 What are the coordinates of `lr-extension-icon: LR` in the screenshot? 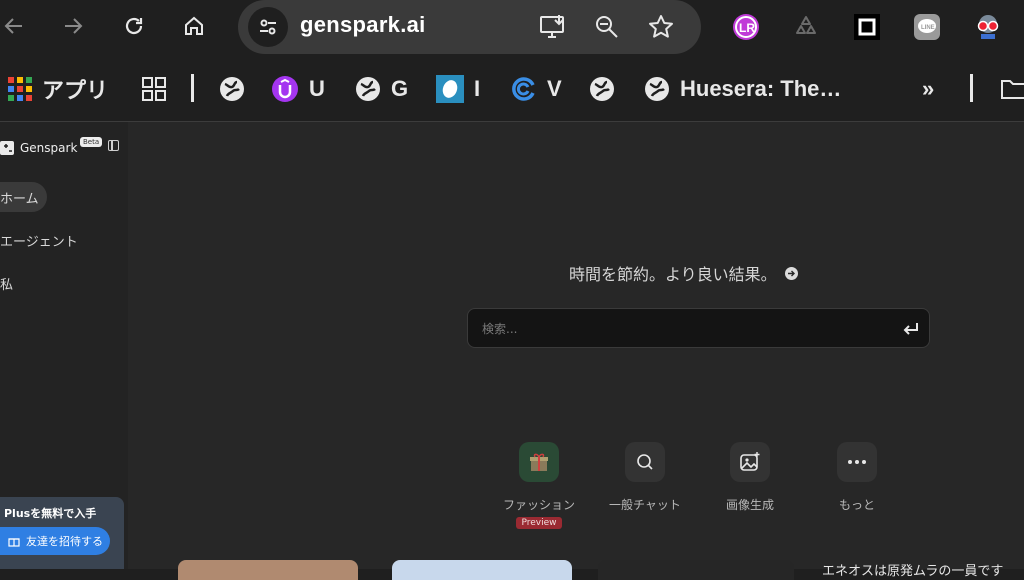 It's located at (746, 27).